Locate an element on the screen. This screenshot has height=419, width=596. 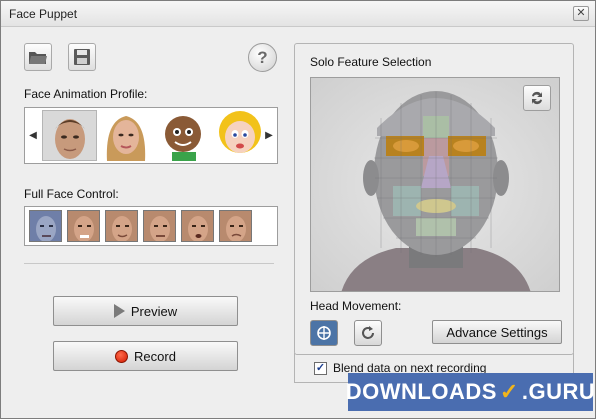
profile-thumb-boy is located at coordinates (183, 135).